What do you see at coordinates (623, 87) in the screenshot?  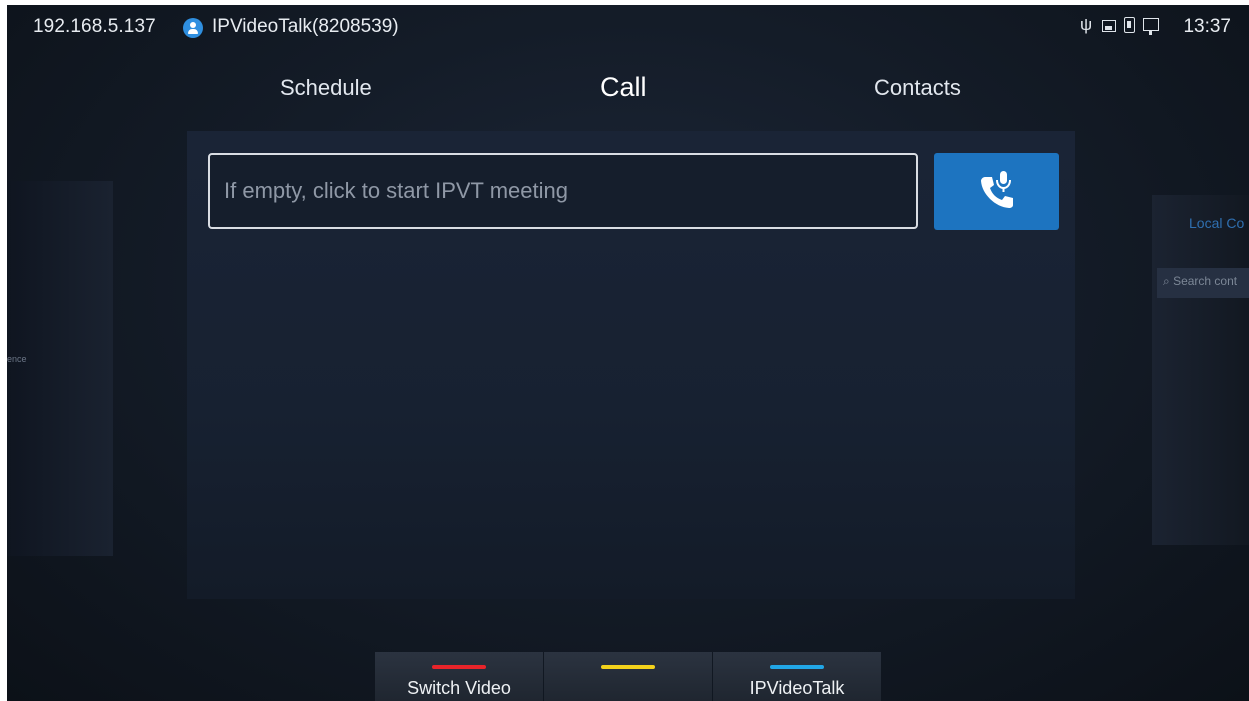 I see `tab-call: Call` at bounding box center [623, 87].